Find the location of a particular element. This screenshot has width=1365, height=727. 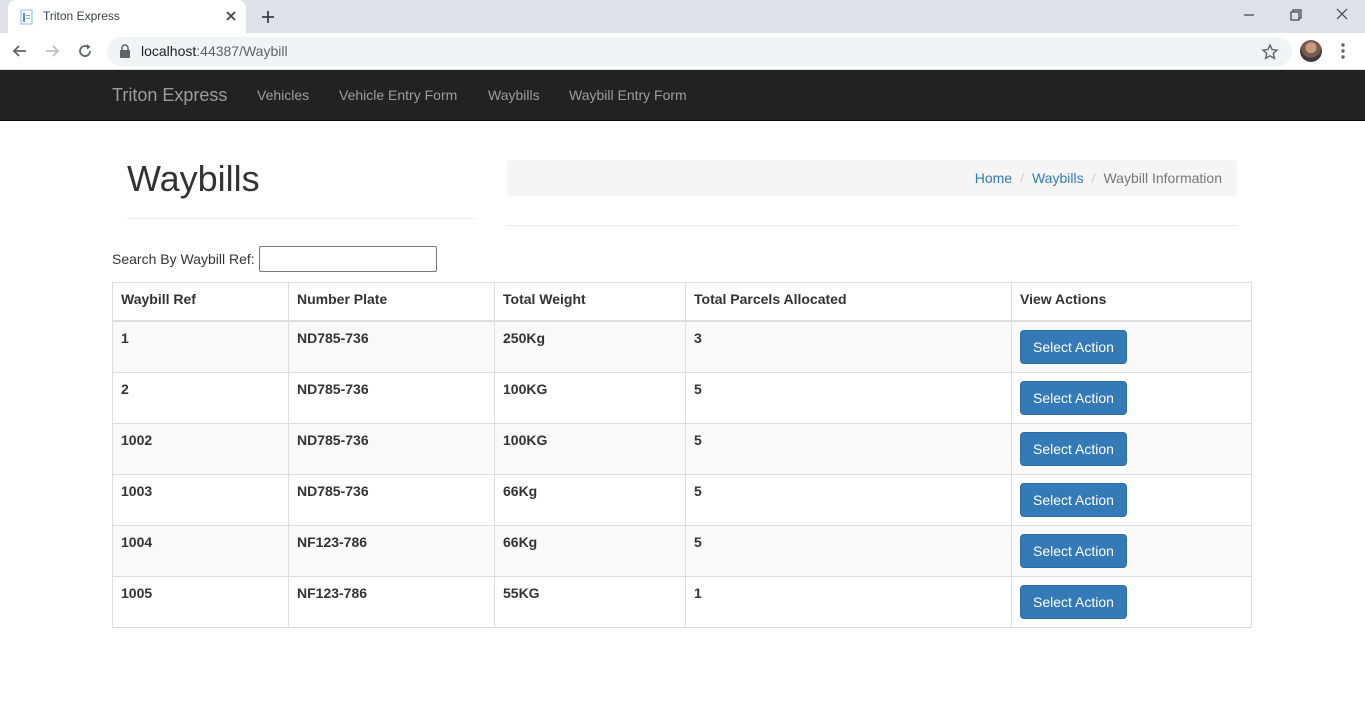

more-menu-icon is located at coordinates (1343, 51).